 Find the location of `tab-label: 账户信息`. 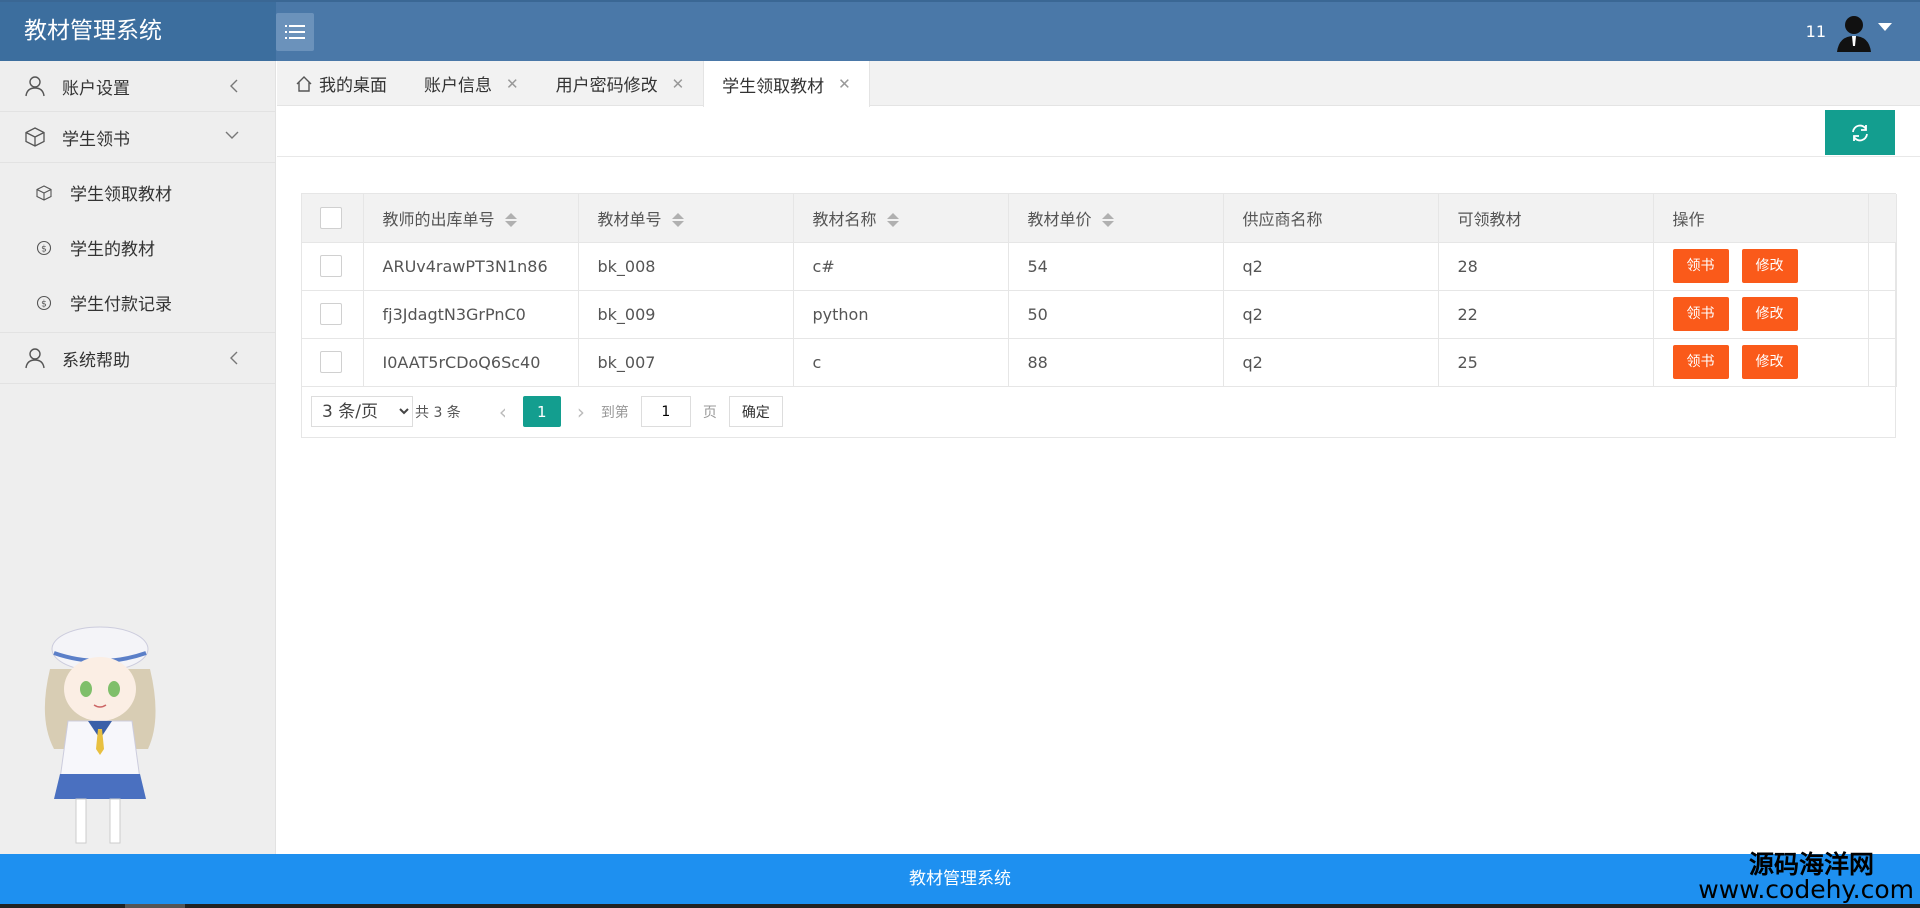

tab-label: 账户信息 is located at coordinates (458, 86).